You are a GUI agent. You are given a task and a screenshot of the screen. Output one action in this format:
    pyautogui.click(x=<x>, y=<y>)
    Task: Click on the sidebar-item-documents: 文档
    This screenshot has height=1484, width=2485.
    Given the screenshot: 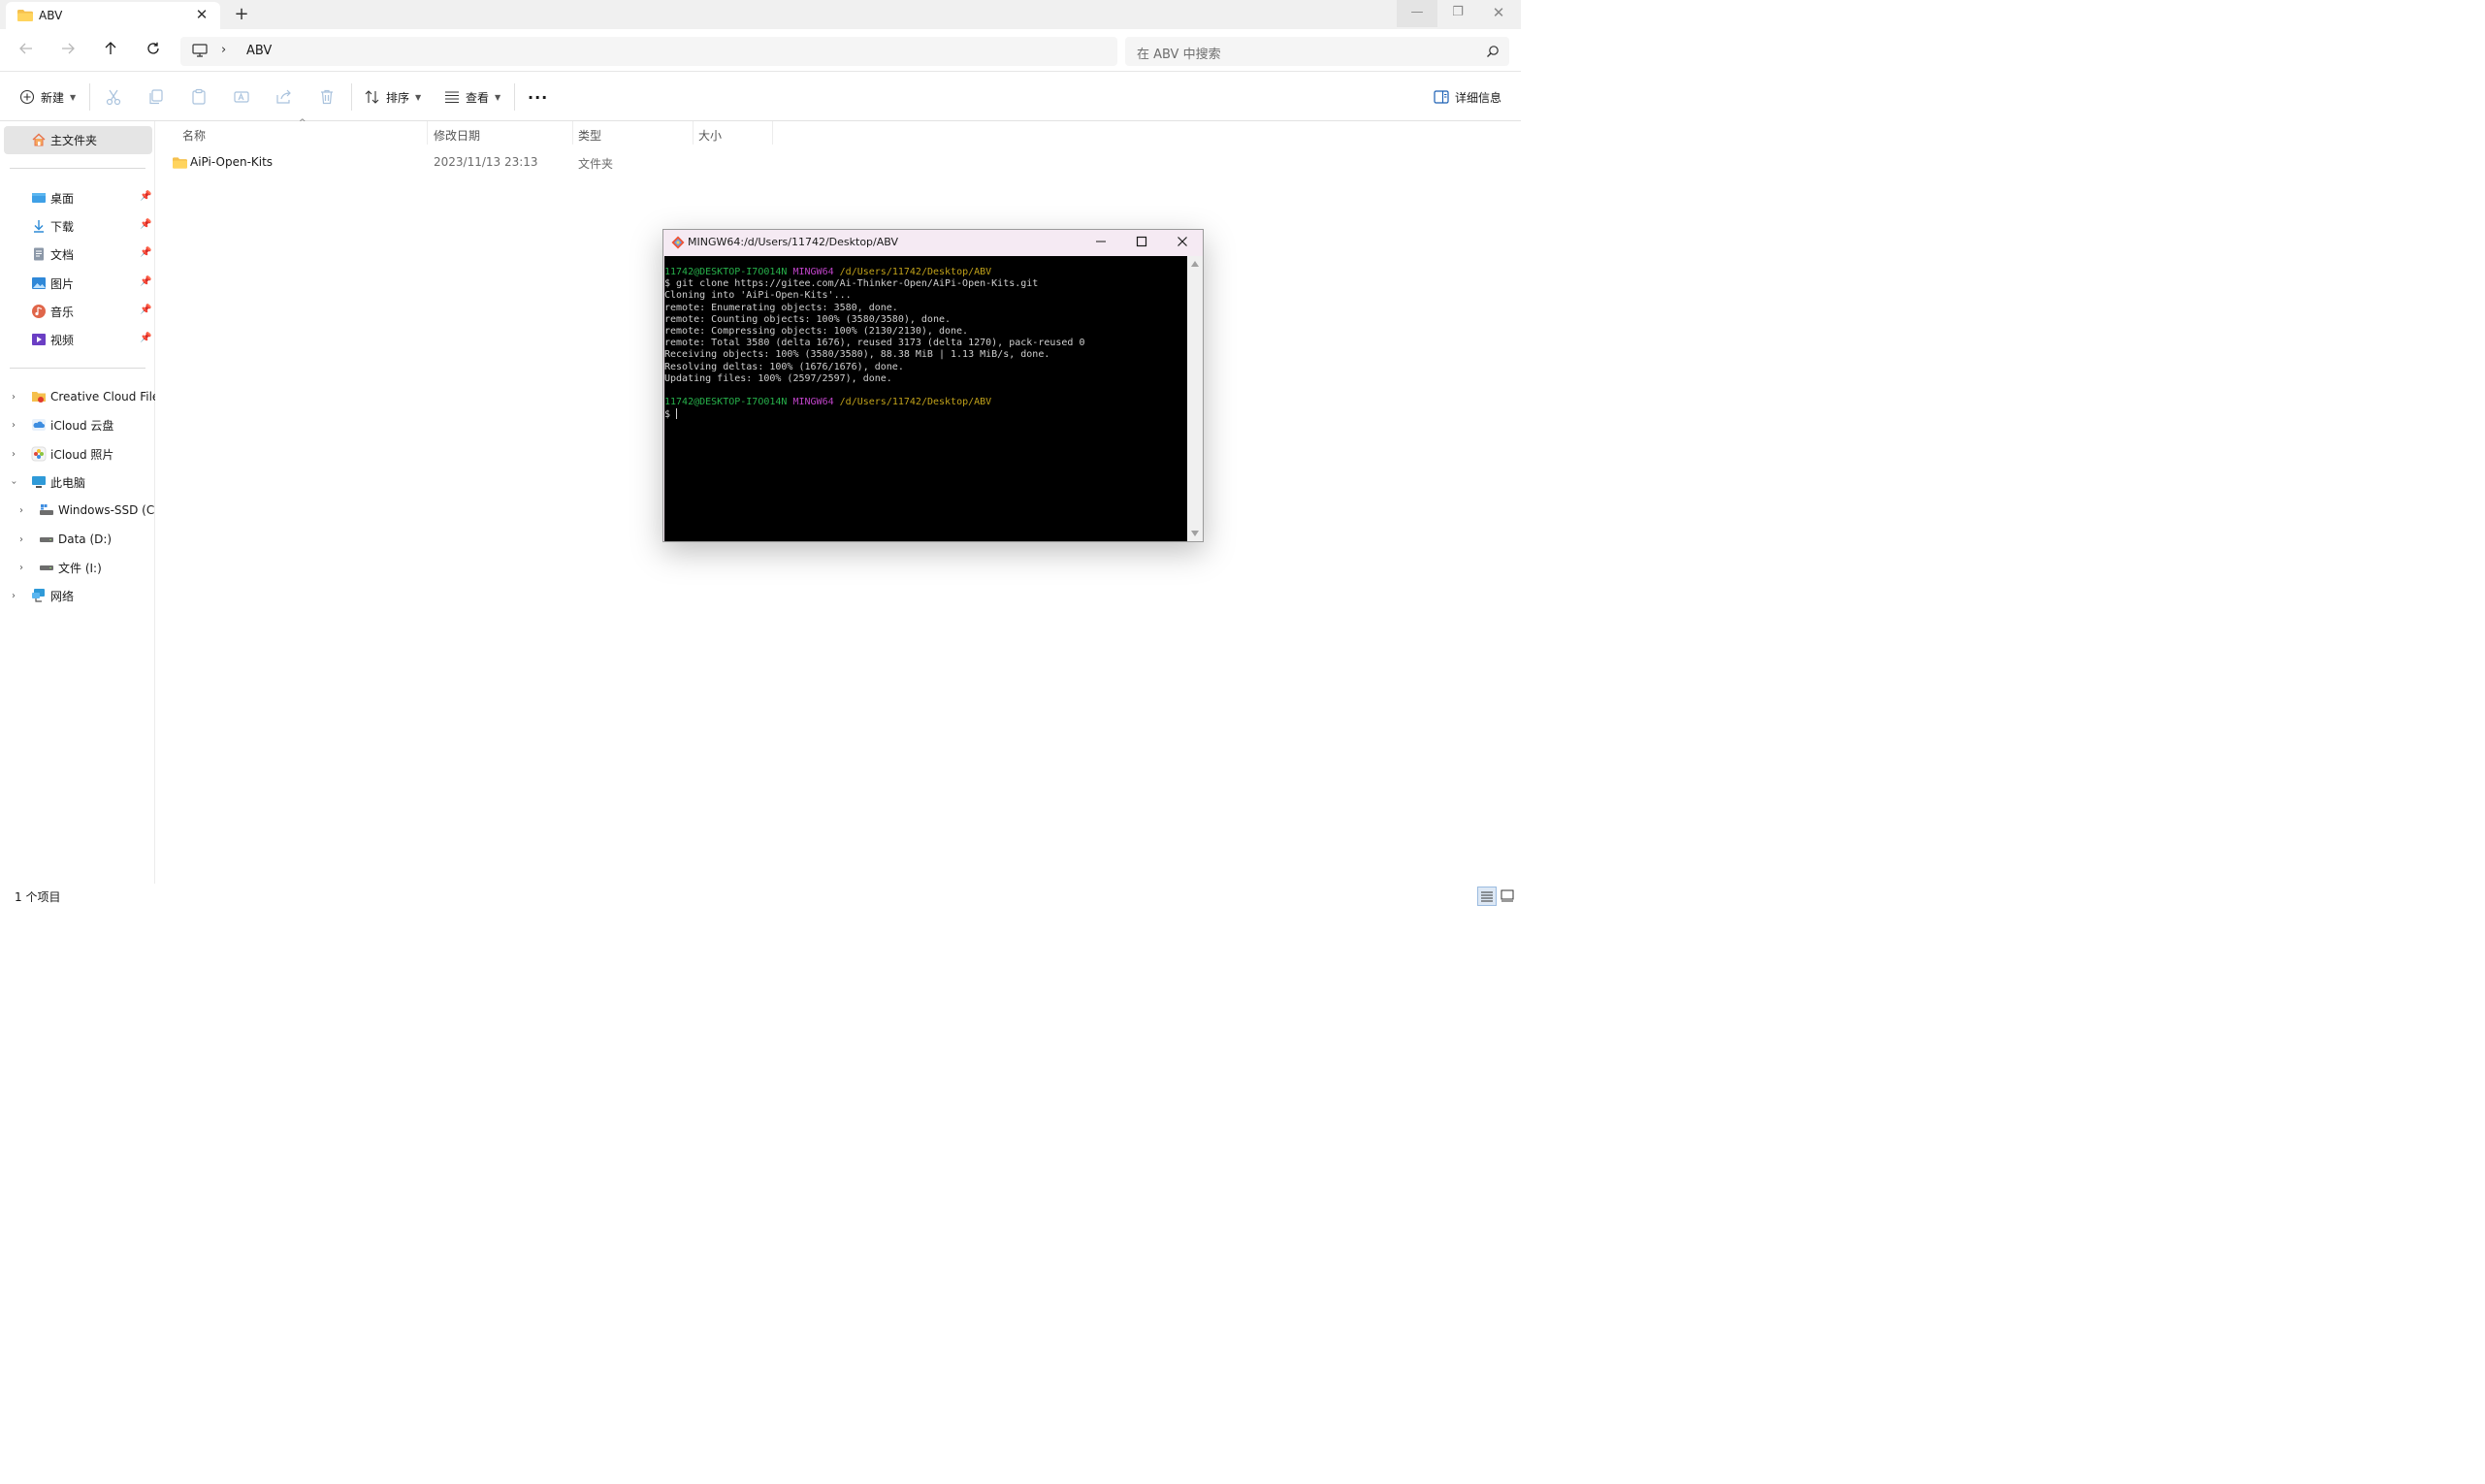 What is the action you would take?
    pyautogui.click(x=52, y=254)
    